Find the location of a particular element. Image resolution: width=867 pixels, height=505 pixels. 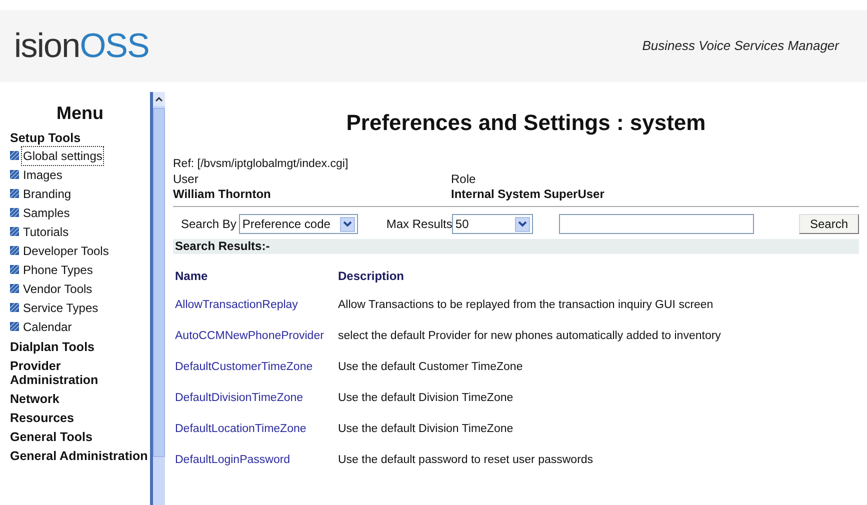

menu-section: General Administration is located at coordinates (80, 456).